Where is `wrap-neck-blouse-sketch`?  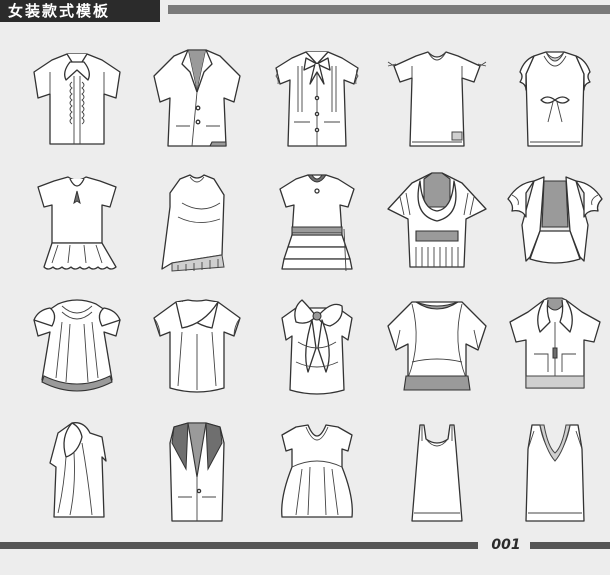
wrap-neck-blouse-sketch is located at coordinates (197, 347).